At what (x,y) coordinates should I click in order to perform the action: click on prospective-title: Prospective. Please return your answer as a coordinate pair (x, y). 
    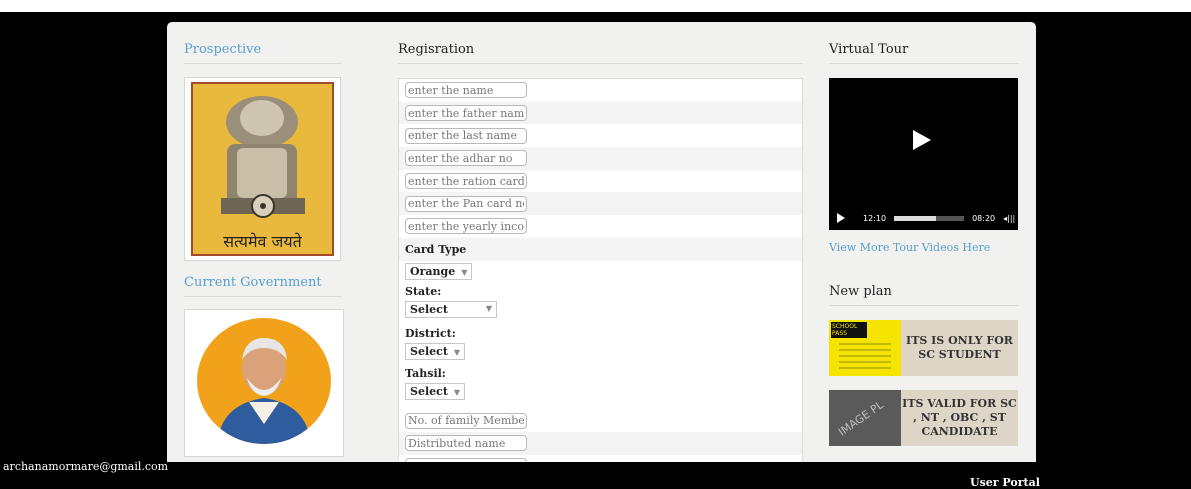
    Looking at the image, I should click on (262, 43).